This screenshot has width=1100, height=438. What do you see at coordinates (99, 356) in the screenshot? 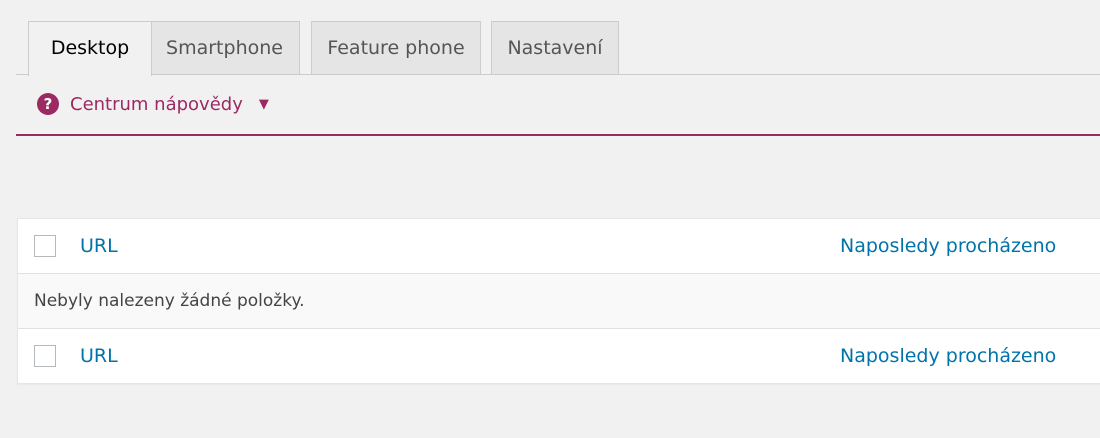
I see `column-url-footer: URL` at bounding box center [99, 356].